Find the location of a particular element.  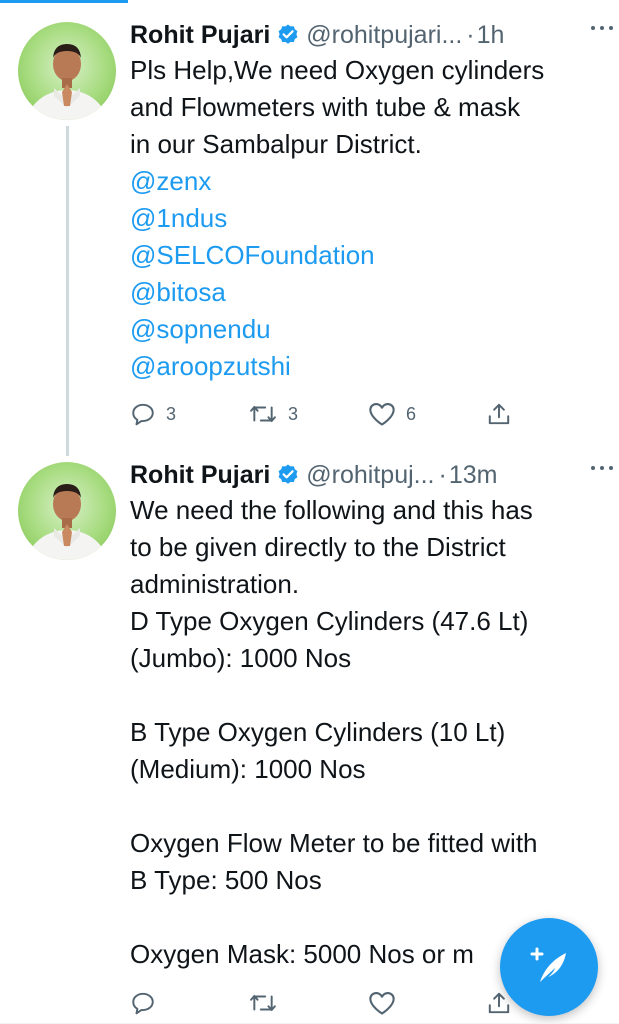

reply-button: 3 is located at coordinates (153, 414).